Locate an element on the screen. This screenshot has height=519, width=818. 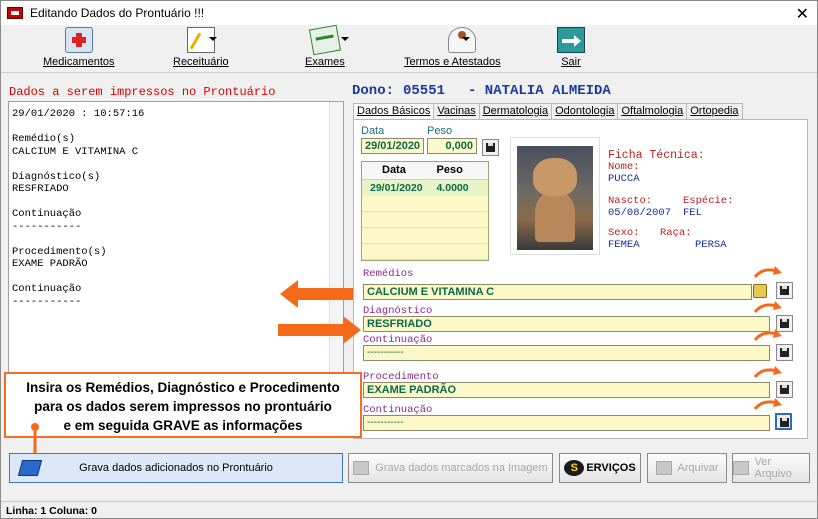
remedios-input: CALCIUM E VITAMINA C is located at coordinates (557, 292).